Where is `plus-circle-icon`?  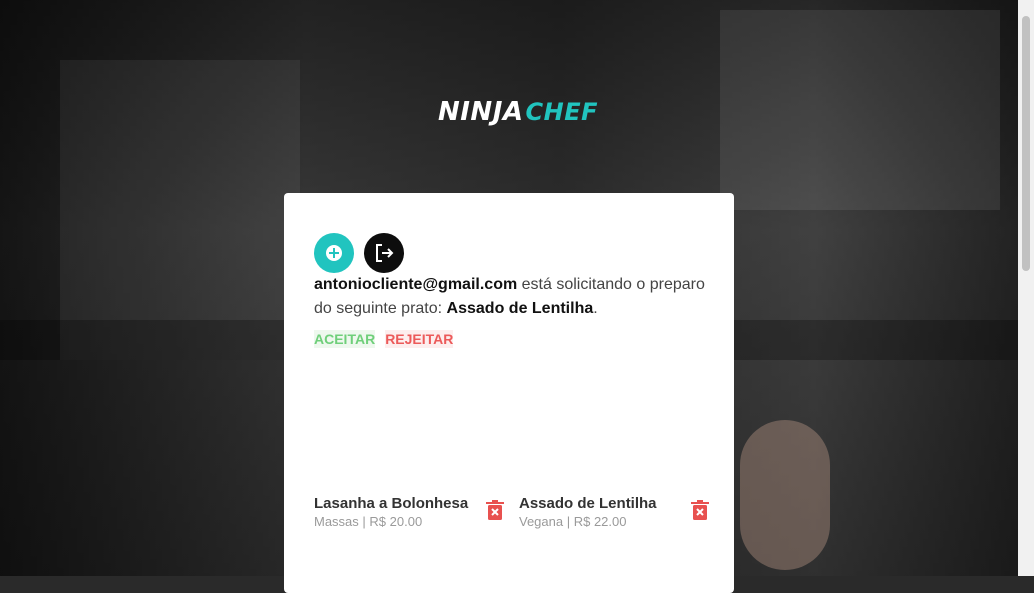 plus-circle-icon is located at coordinates (334, 253).